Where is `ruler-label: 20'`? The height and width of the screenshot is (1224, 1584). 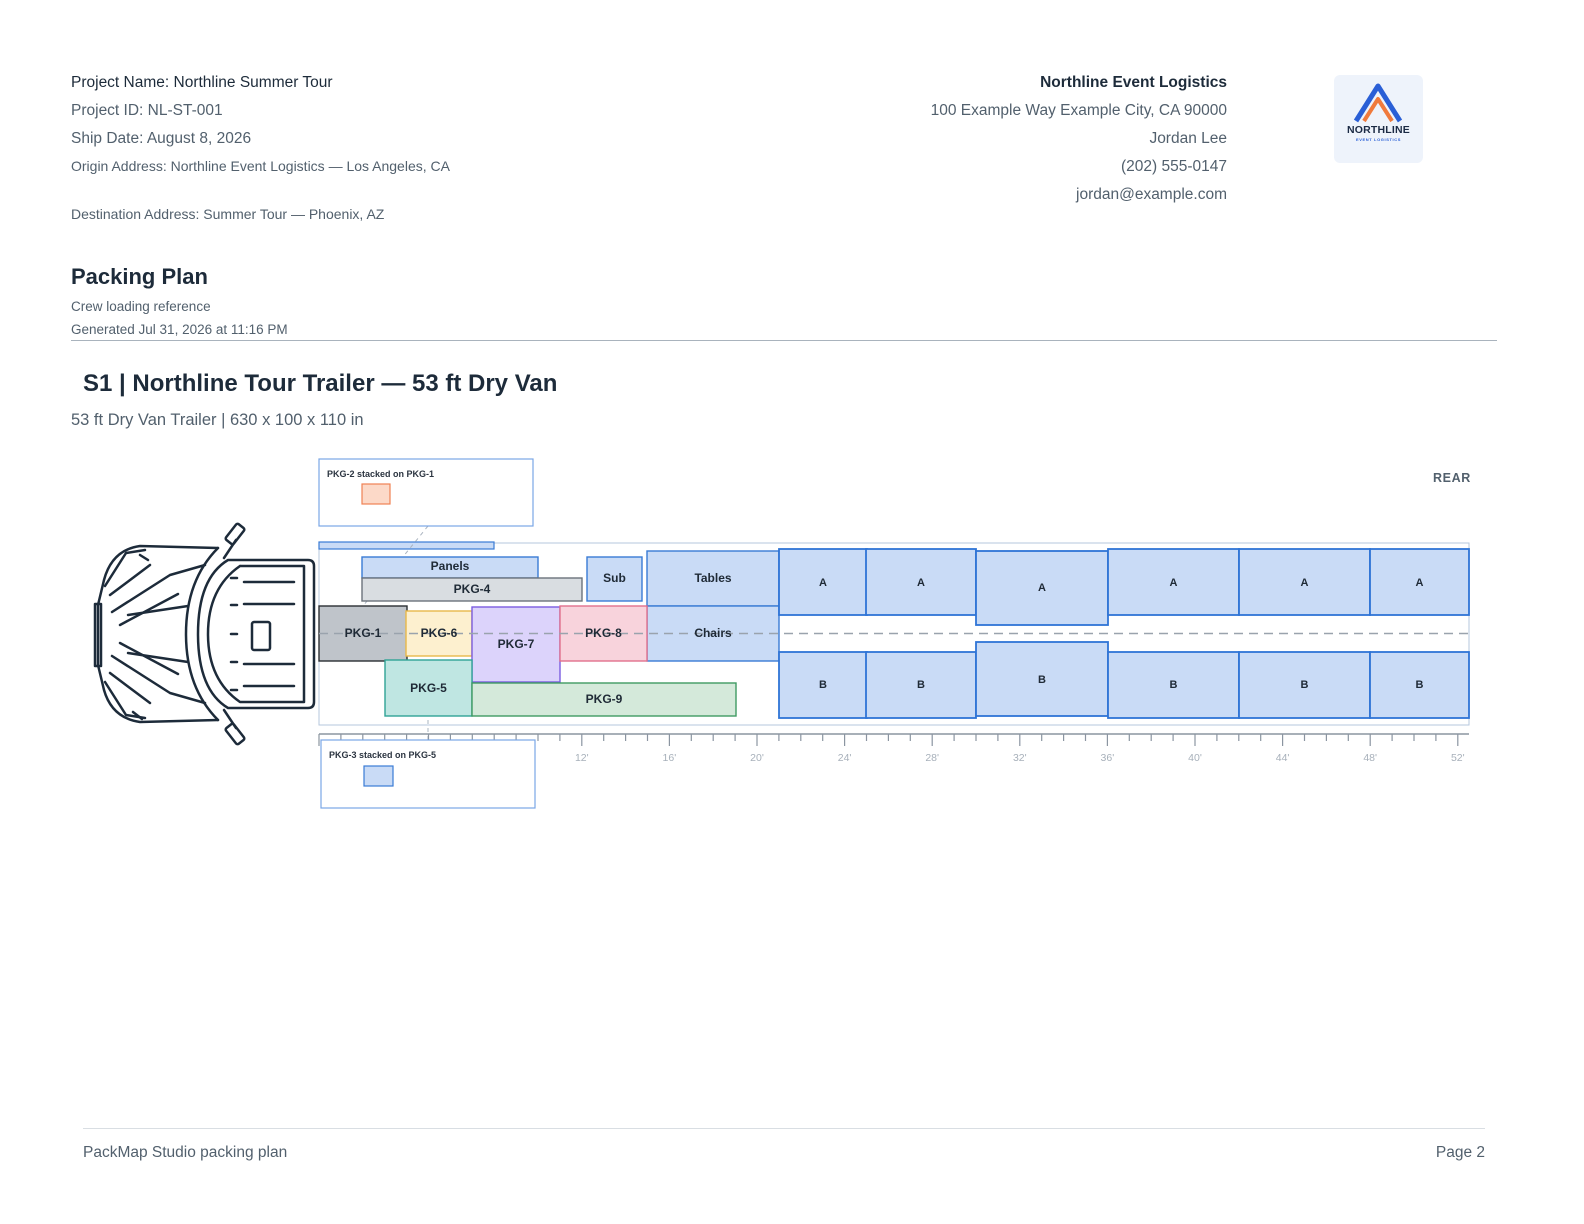
ruler-label: 20' is located at coordinates (757, 758).